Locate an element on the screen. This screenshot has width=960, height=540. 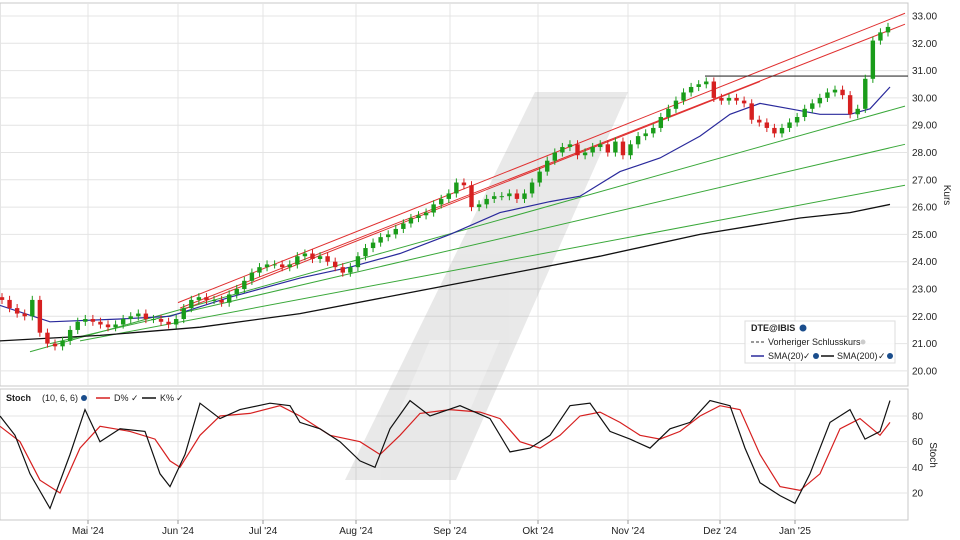
stoch-tick-label: 80 is located at coordinates (918, 417).